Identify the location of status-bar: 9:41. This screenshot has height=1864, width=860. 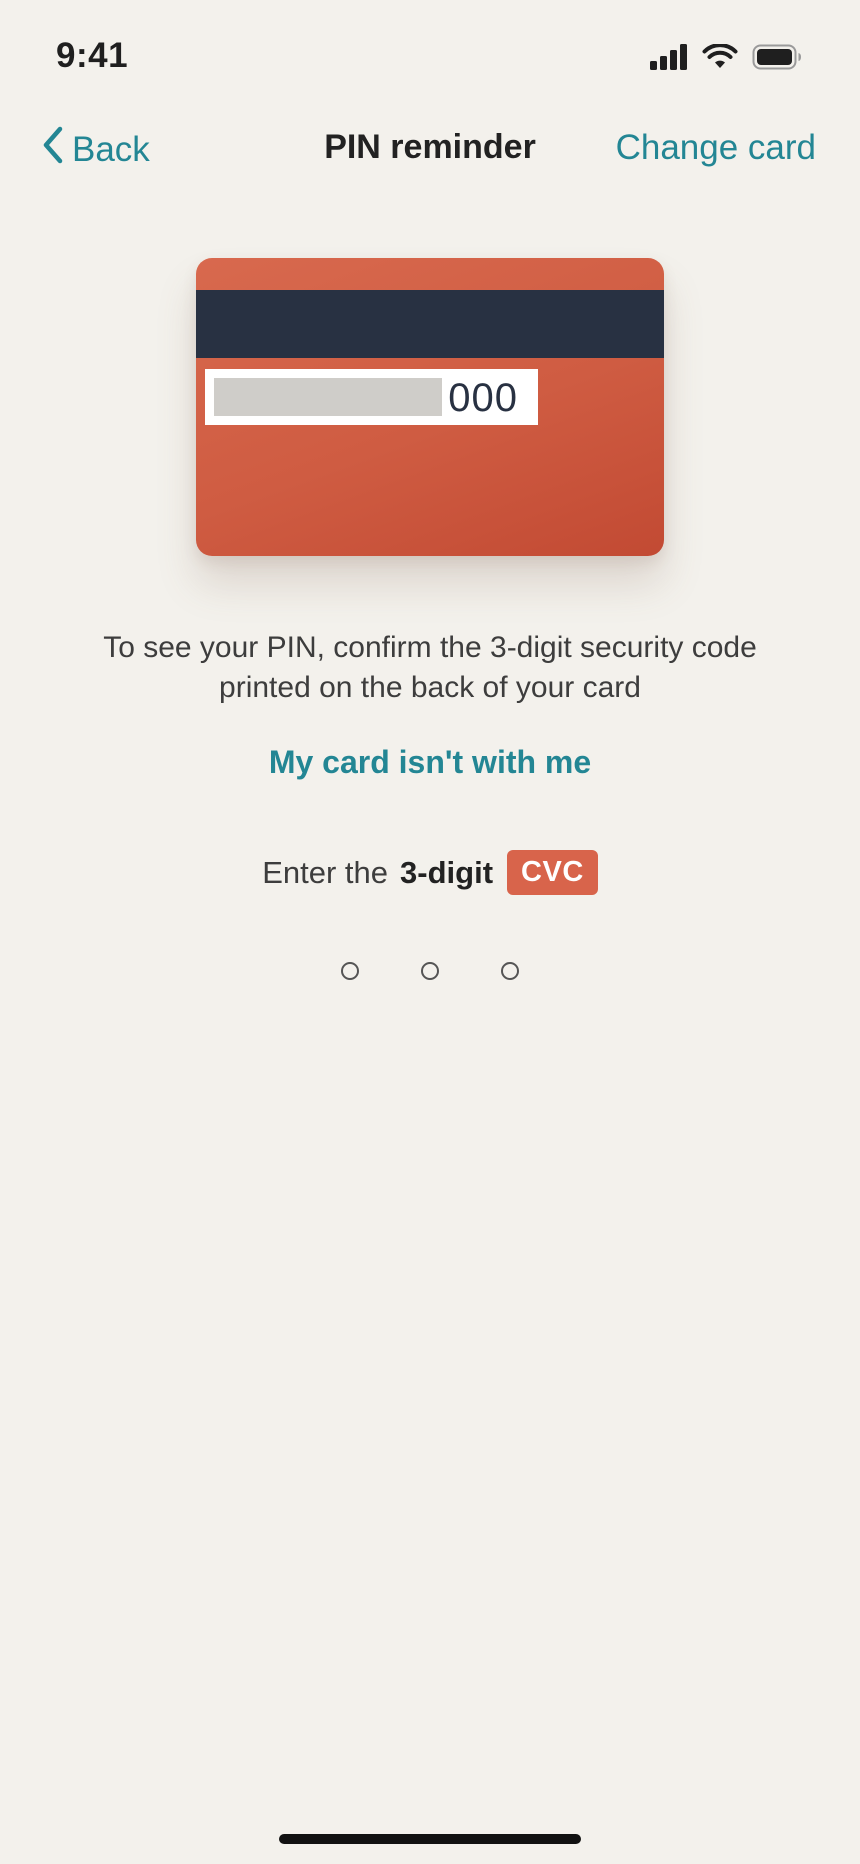
(430, 55).